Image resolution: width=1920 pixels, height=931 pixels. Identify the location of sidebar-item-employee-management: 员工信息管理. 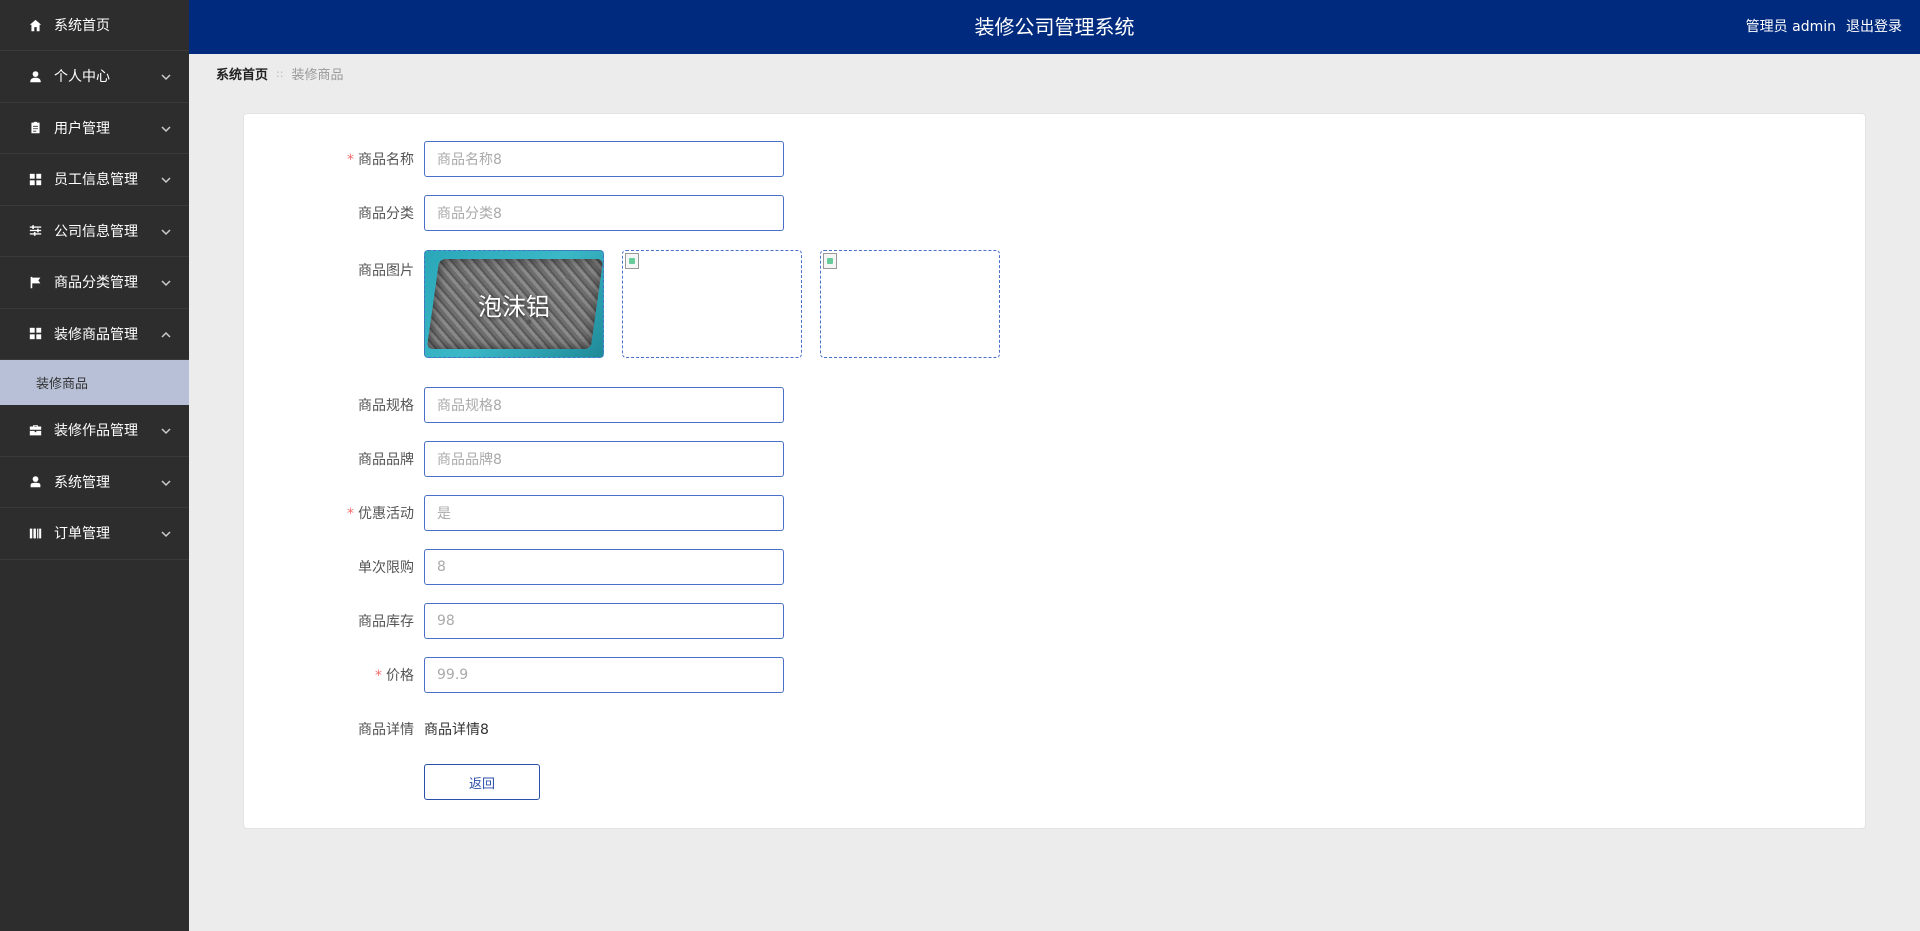
(94, 180).